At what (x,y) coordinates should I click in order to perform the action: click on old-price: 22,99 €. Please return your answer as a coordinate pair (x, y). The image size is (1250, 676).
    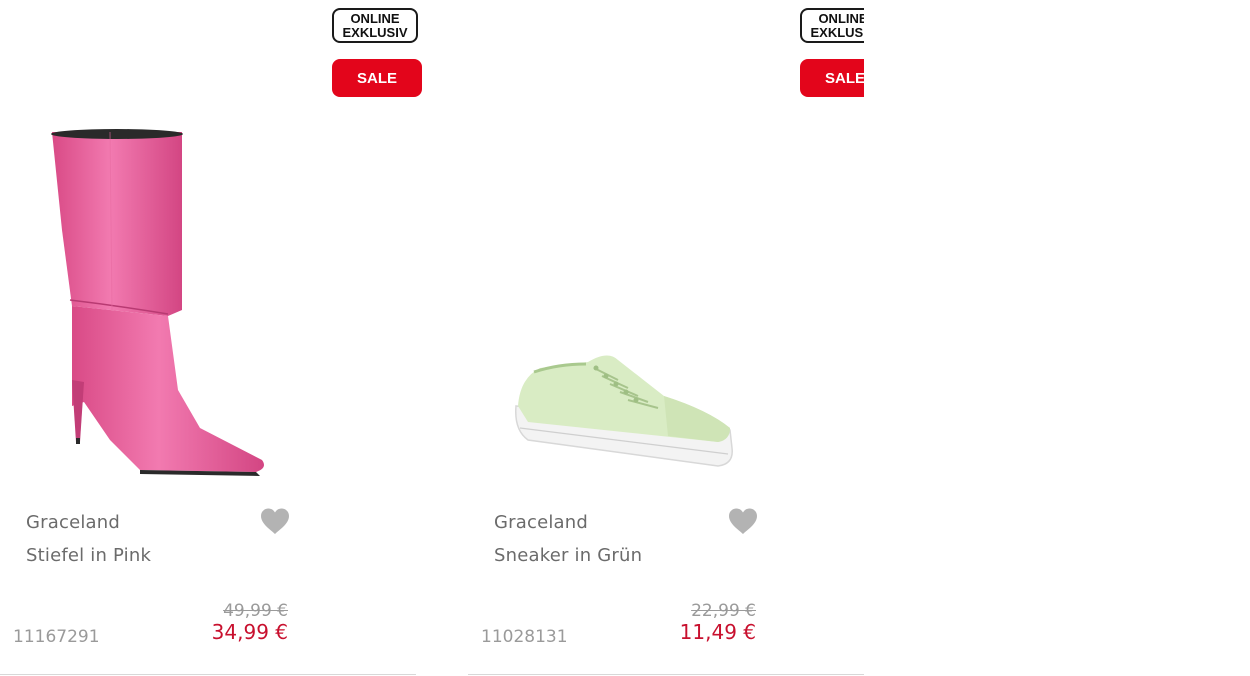
    Looking at the image, I should click on (723, 611).